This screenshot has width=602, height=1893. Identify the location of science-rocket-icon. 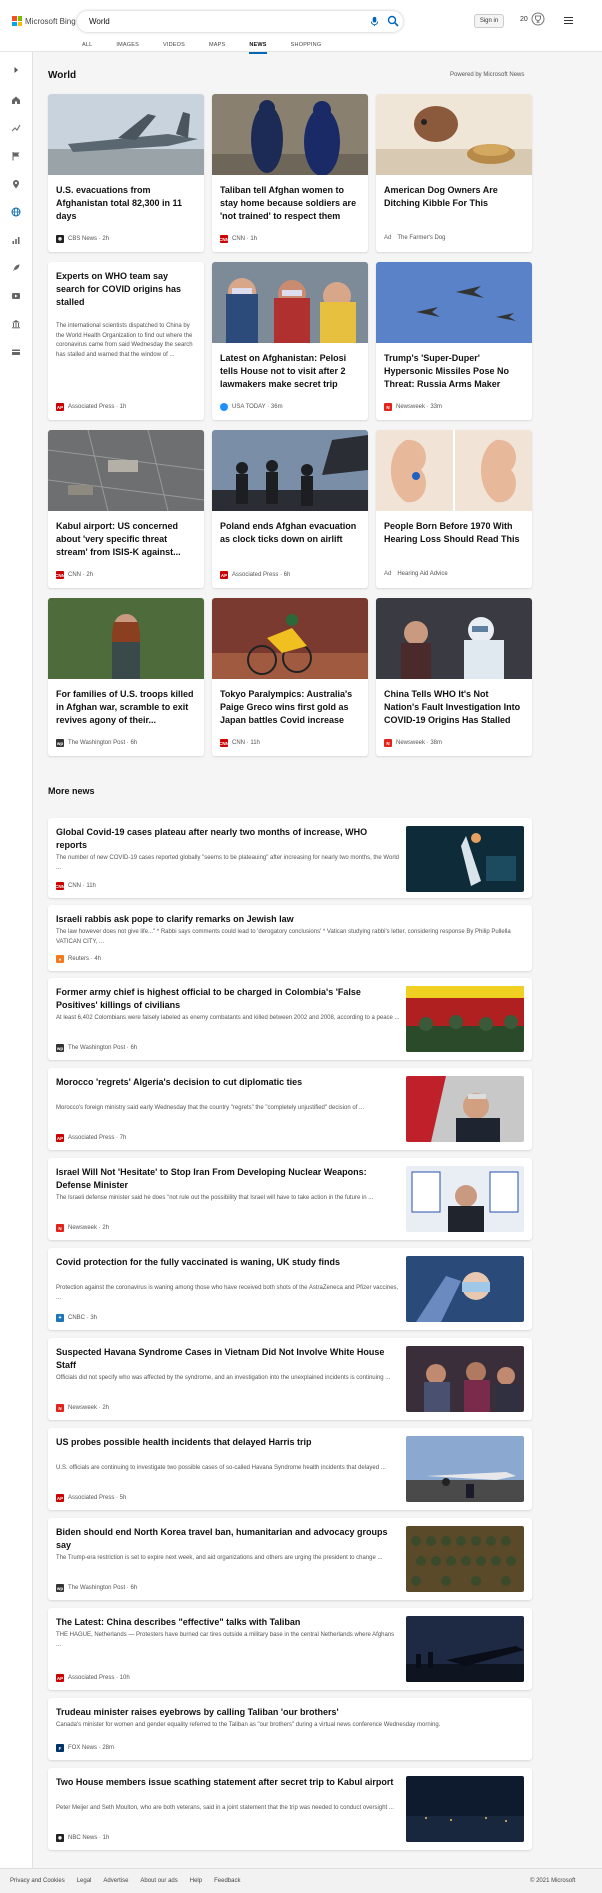
(16, 268).